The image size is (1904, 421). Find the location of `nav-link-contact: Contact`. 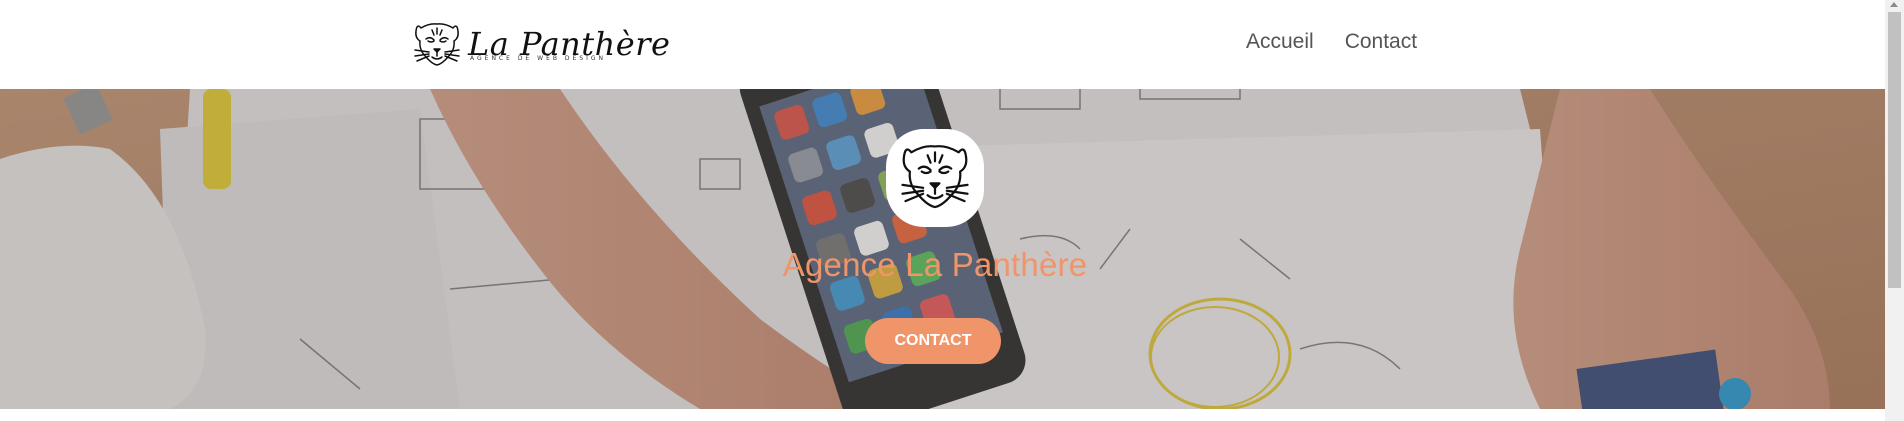

nav-link-contact: Contact is located at coordinates (1381, 42).